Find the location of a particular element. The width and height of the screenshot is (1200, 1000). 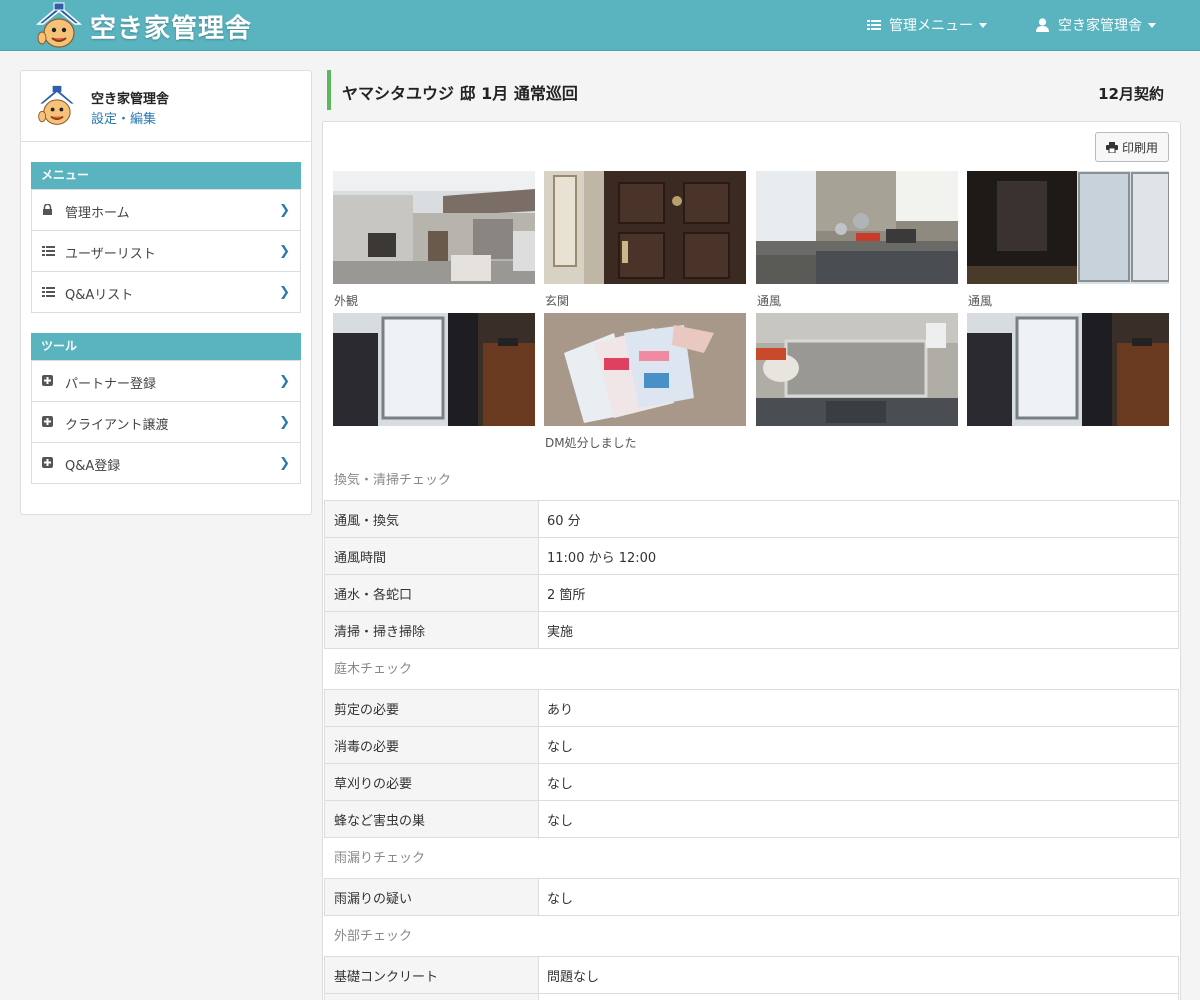

admin-menu-dropdown: 管理メニュー is located at coordinates (929, 25).